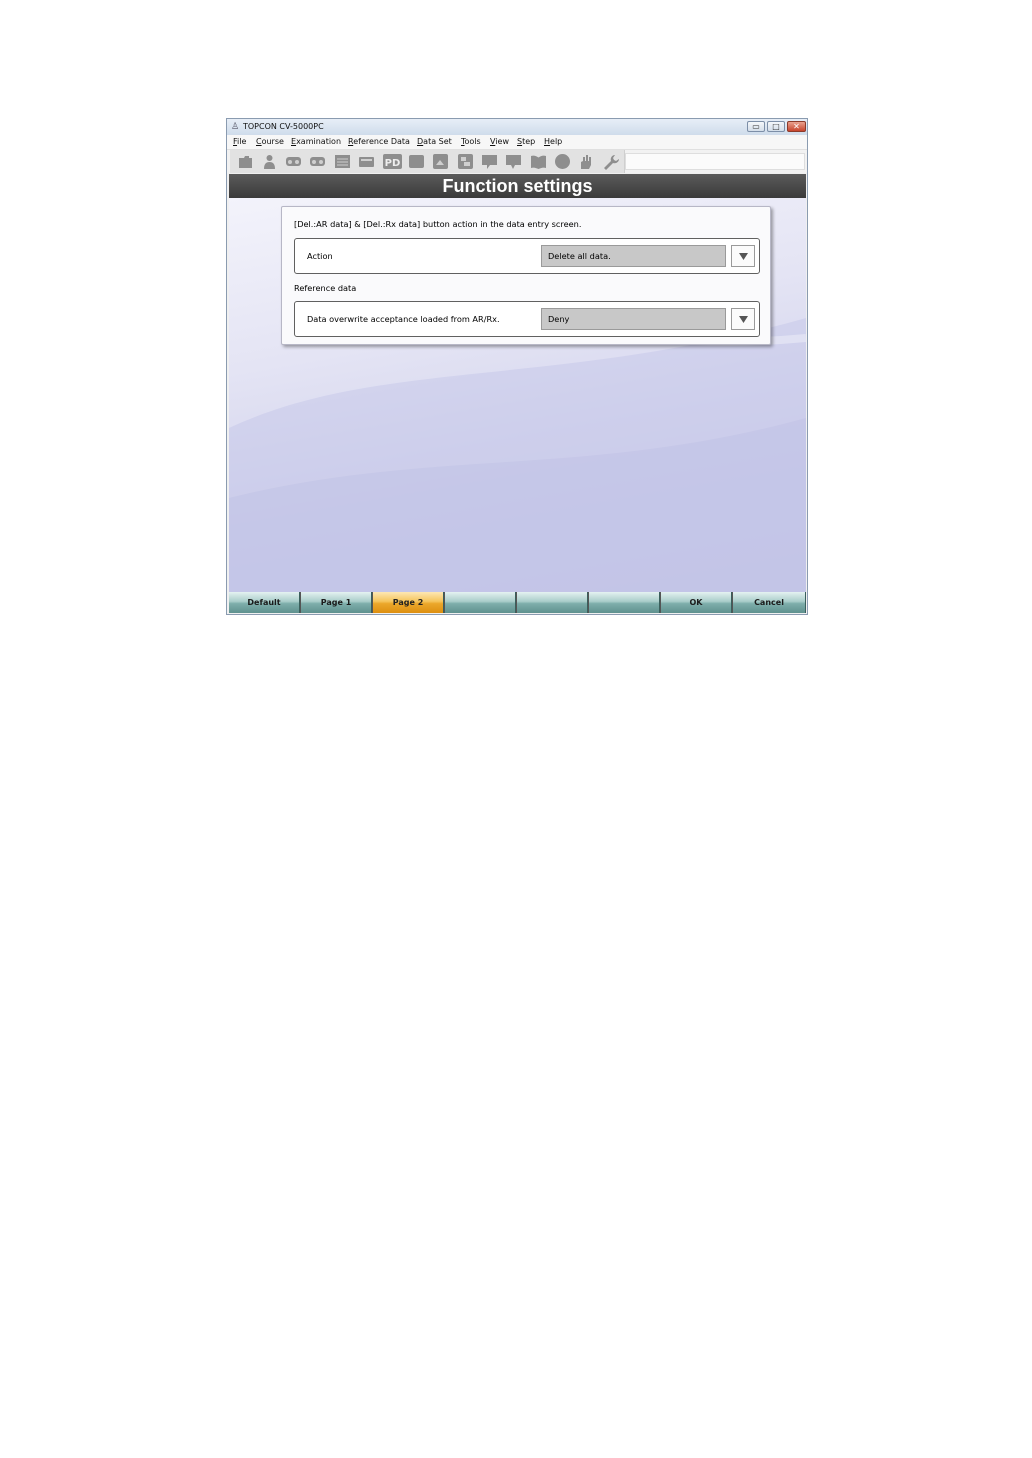 The image size is (1032, 1458). What do you see at coordinates (336, 602) in the screenshot?
I see `page-1-button: Page 1` at bounding box center [336, 602].